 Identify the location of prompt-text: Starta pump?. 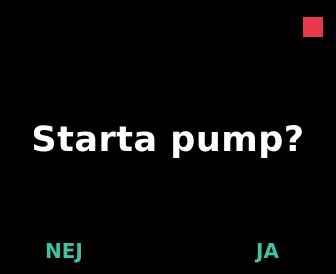
(168, 140).